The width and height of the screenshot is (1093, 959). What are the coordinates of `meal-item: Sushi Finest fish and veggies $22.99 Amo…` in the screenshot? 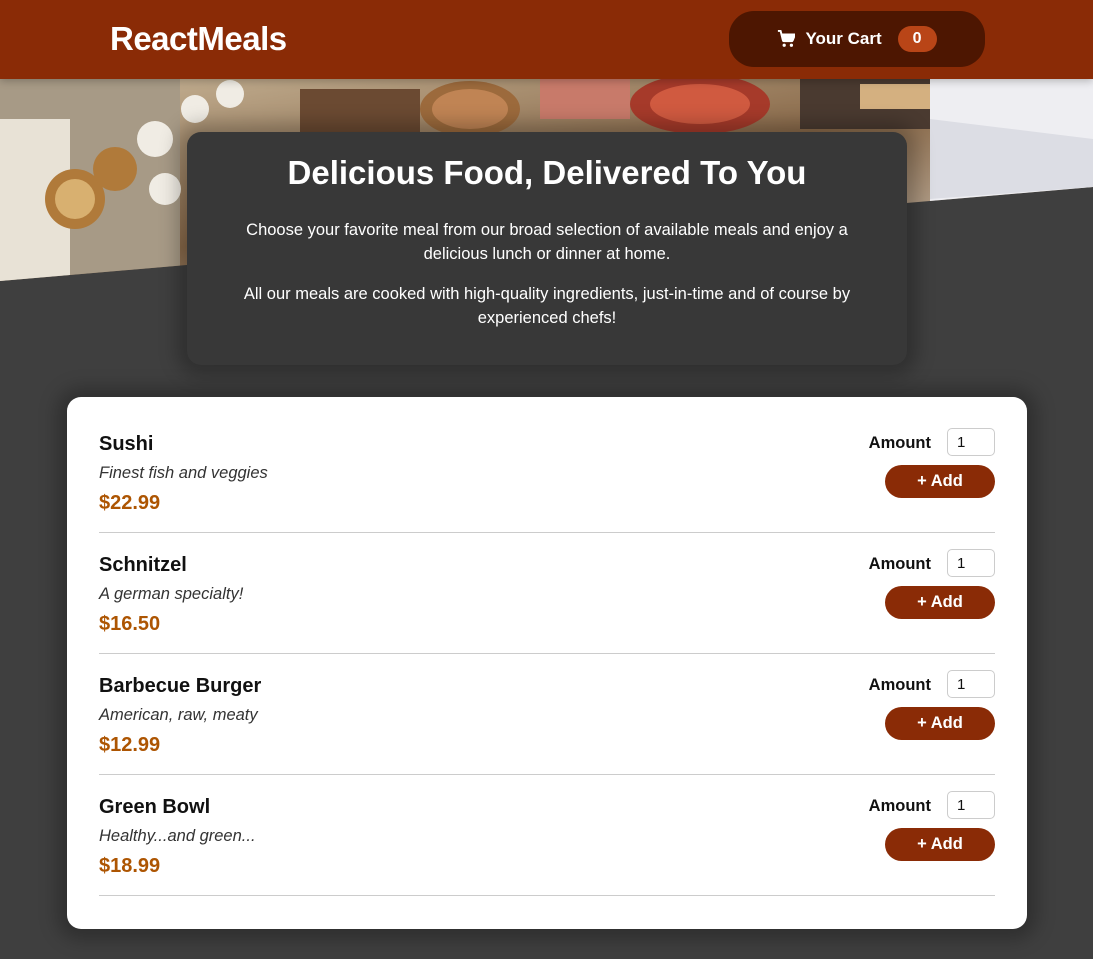 It's located at (547, 471).